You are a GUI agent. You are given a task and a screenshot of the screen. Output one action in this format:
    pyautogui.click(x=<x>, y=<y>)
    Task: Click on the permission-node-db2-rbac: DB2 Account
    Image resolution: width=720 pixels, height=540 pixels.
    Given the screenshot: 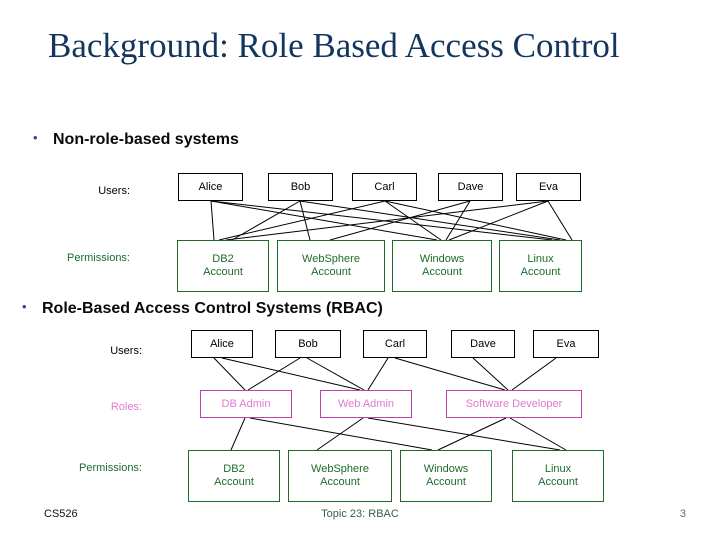 What is the action you would take?
    pyautogui.click(x=234, y=476)
    